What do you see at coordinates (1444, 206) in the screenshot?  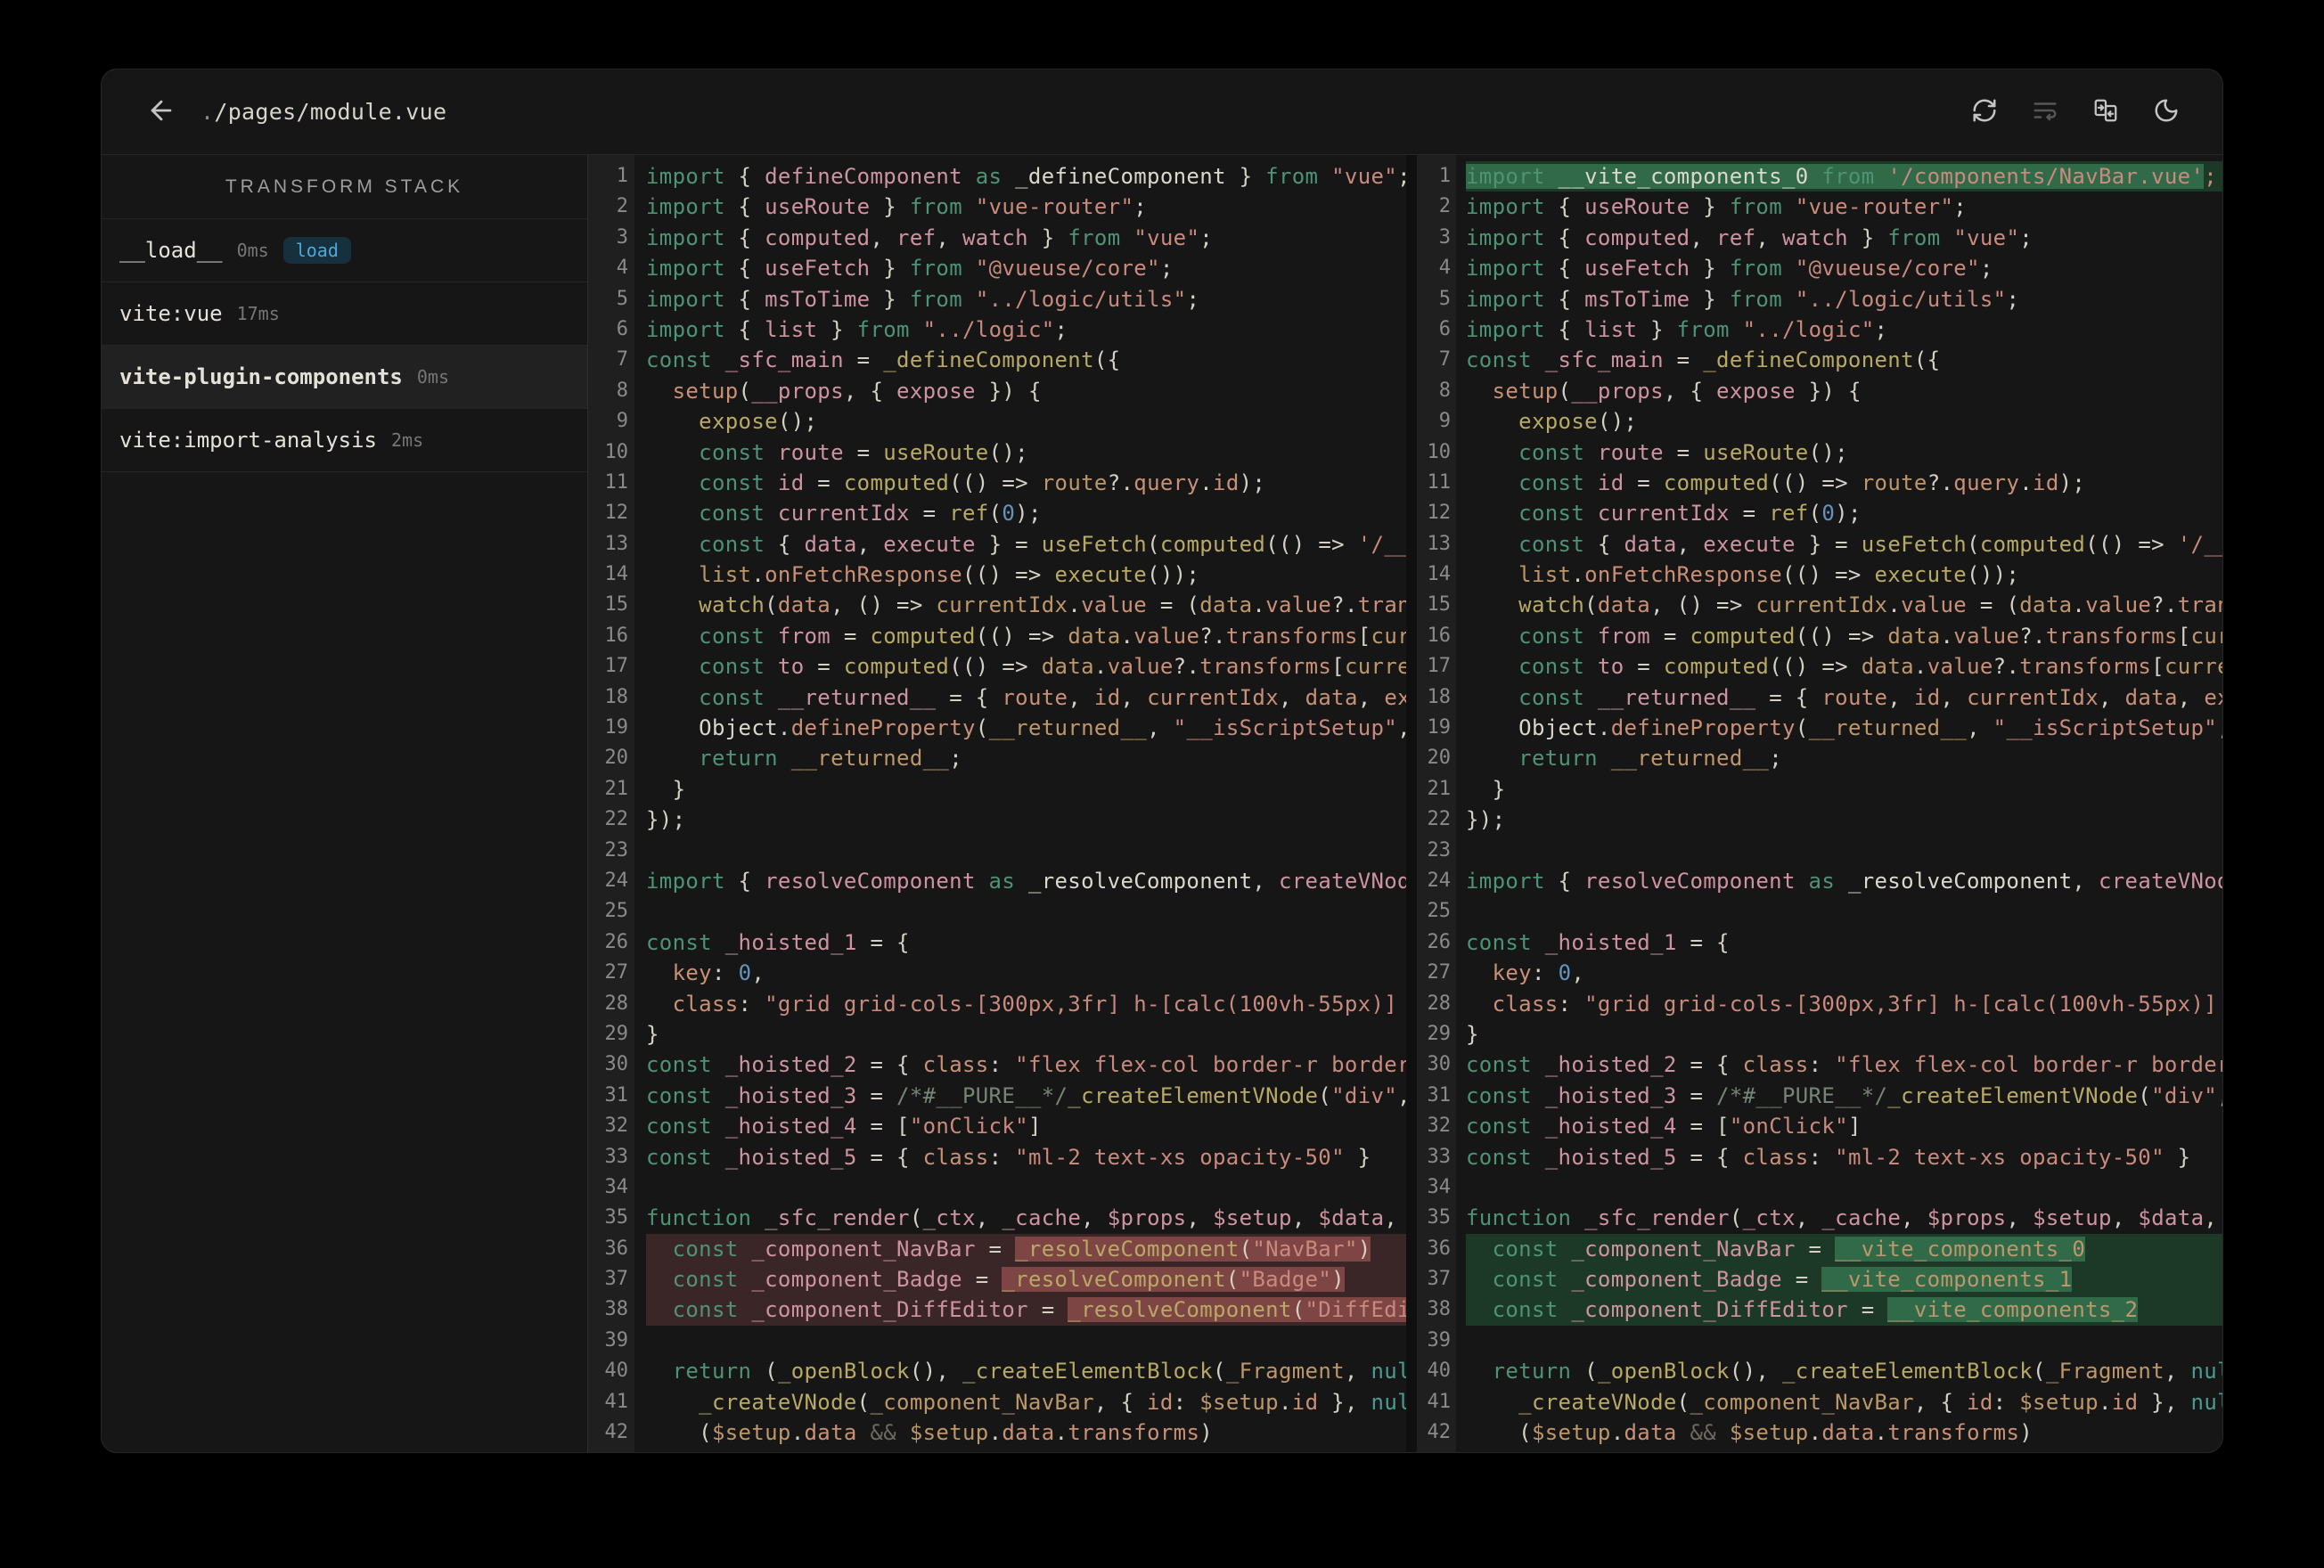 I see `line-number: 2` at bounding box center [1444, 206].